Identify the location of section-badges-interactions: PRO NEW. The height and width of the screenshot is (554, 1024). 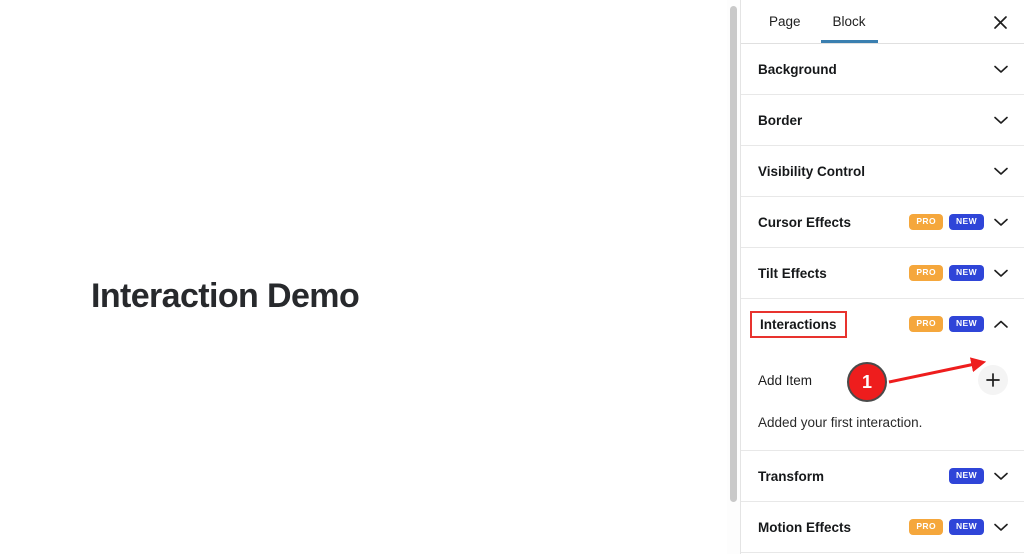
(949, 324).